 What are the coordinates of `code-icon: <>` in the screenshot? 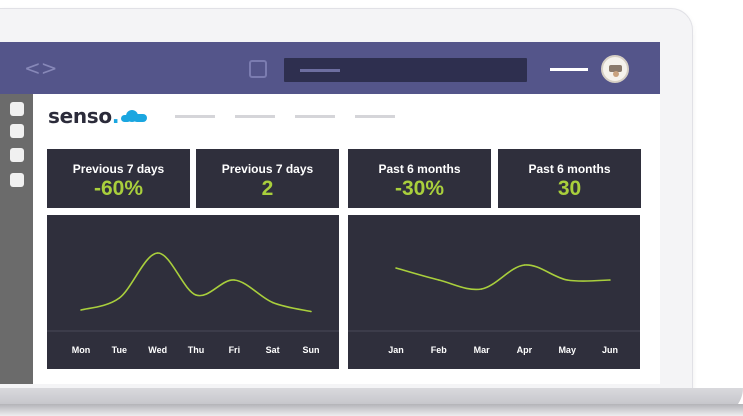 It's located at (42, 68).